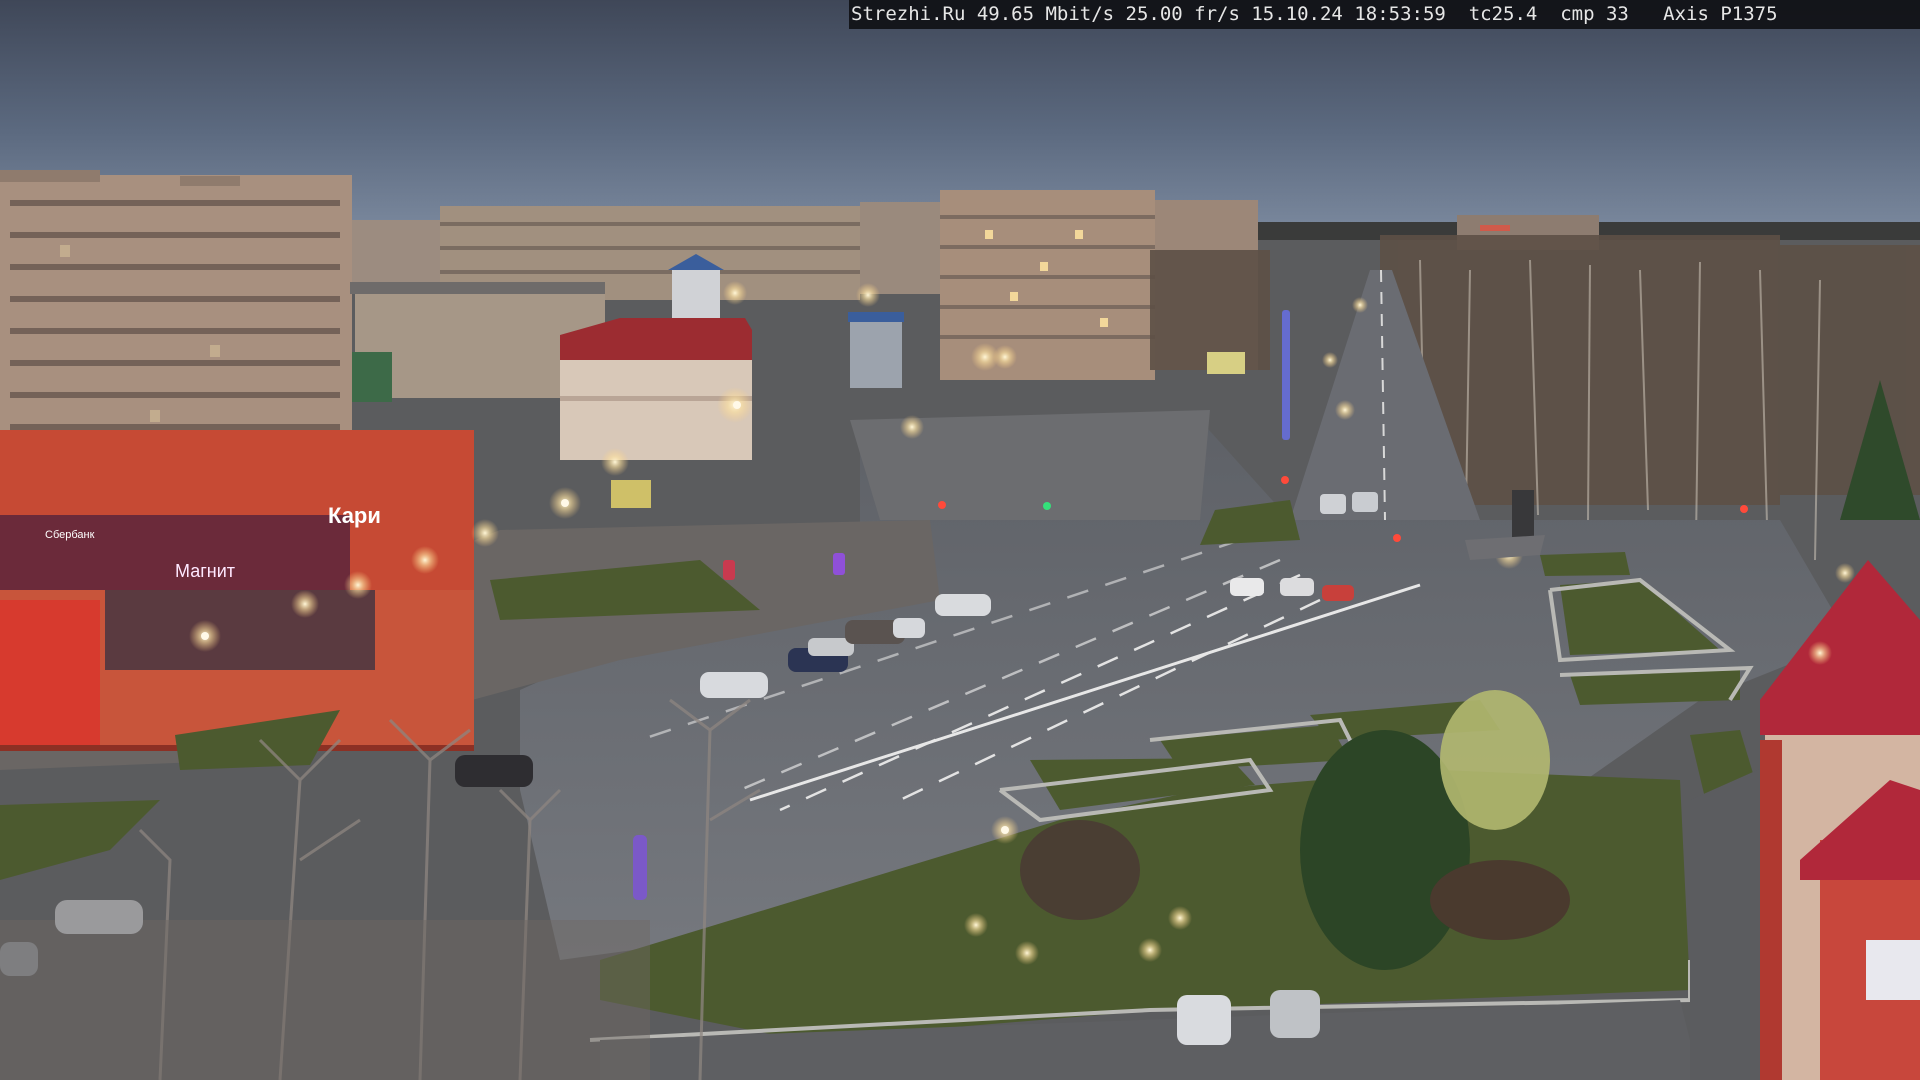 The height and width of the screenshot is (1080, 1920). What do you see at coordinates (640, 867) in the screenshot?
I see `festive-light-post` at bounding box center [640, 867].